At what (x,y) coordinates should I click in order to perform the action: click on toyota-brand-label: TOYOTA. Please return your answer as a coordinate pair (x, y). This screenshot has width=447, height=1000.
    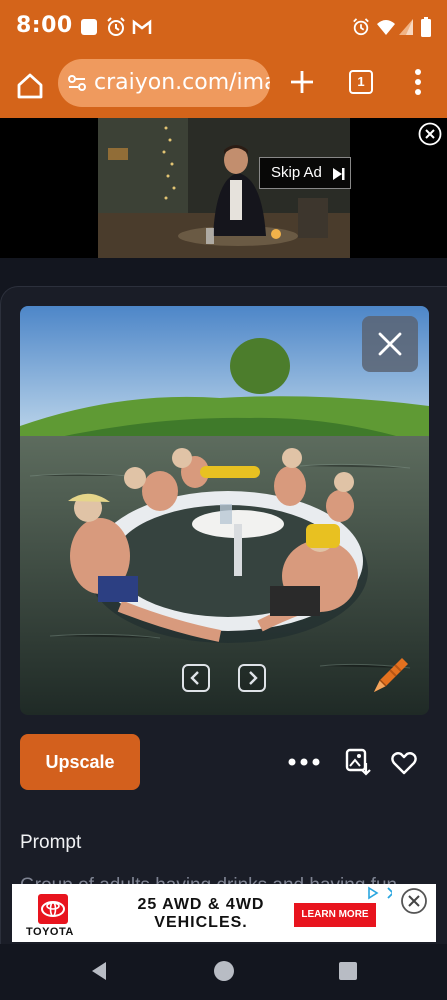
    Looking at the image, I should click on (50, 932).